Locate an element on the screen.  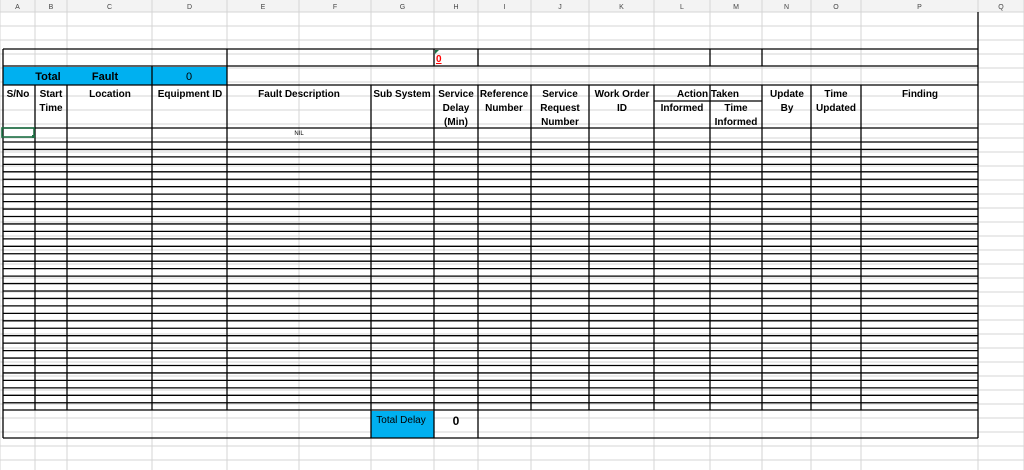
total-delay-label: Total Delay is located at coordinates (400, 420).